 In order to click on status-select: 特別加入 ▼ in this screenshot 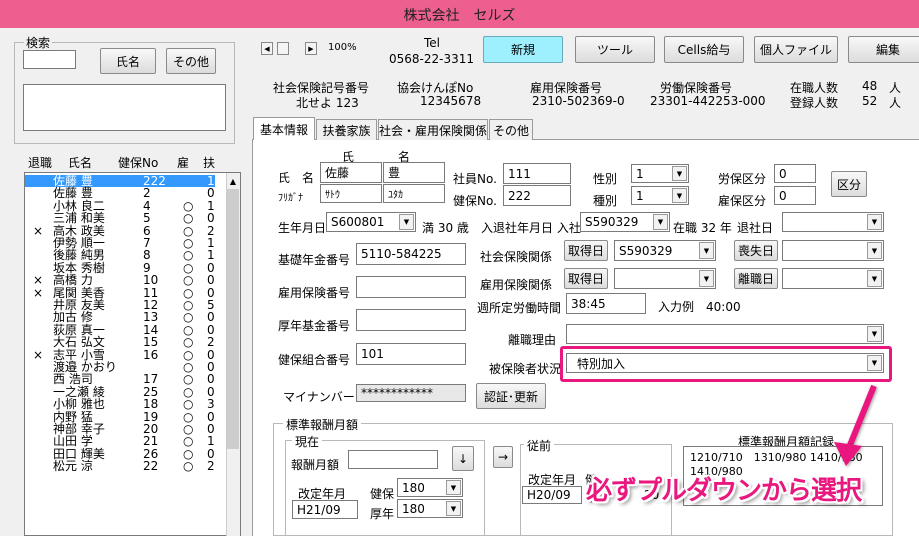, I will do `click(725, 363)`.